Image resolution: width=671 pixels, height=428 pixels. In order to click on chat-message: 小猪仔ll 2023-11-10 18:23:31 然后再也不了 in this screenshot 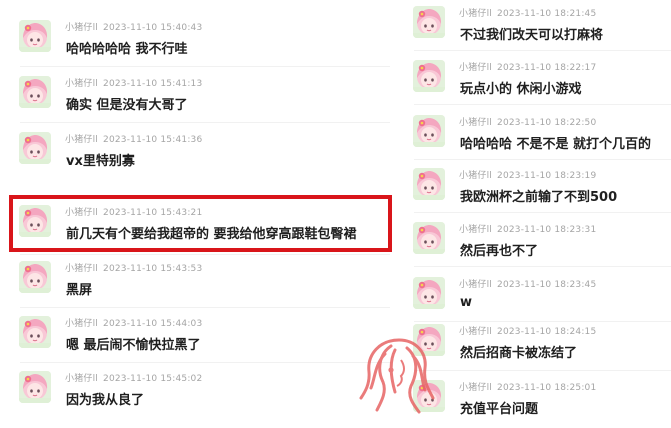, I will do `click(535, 246)`.